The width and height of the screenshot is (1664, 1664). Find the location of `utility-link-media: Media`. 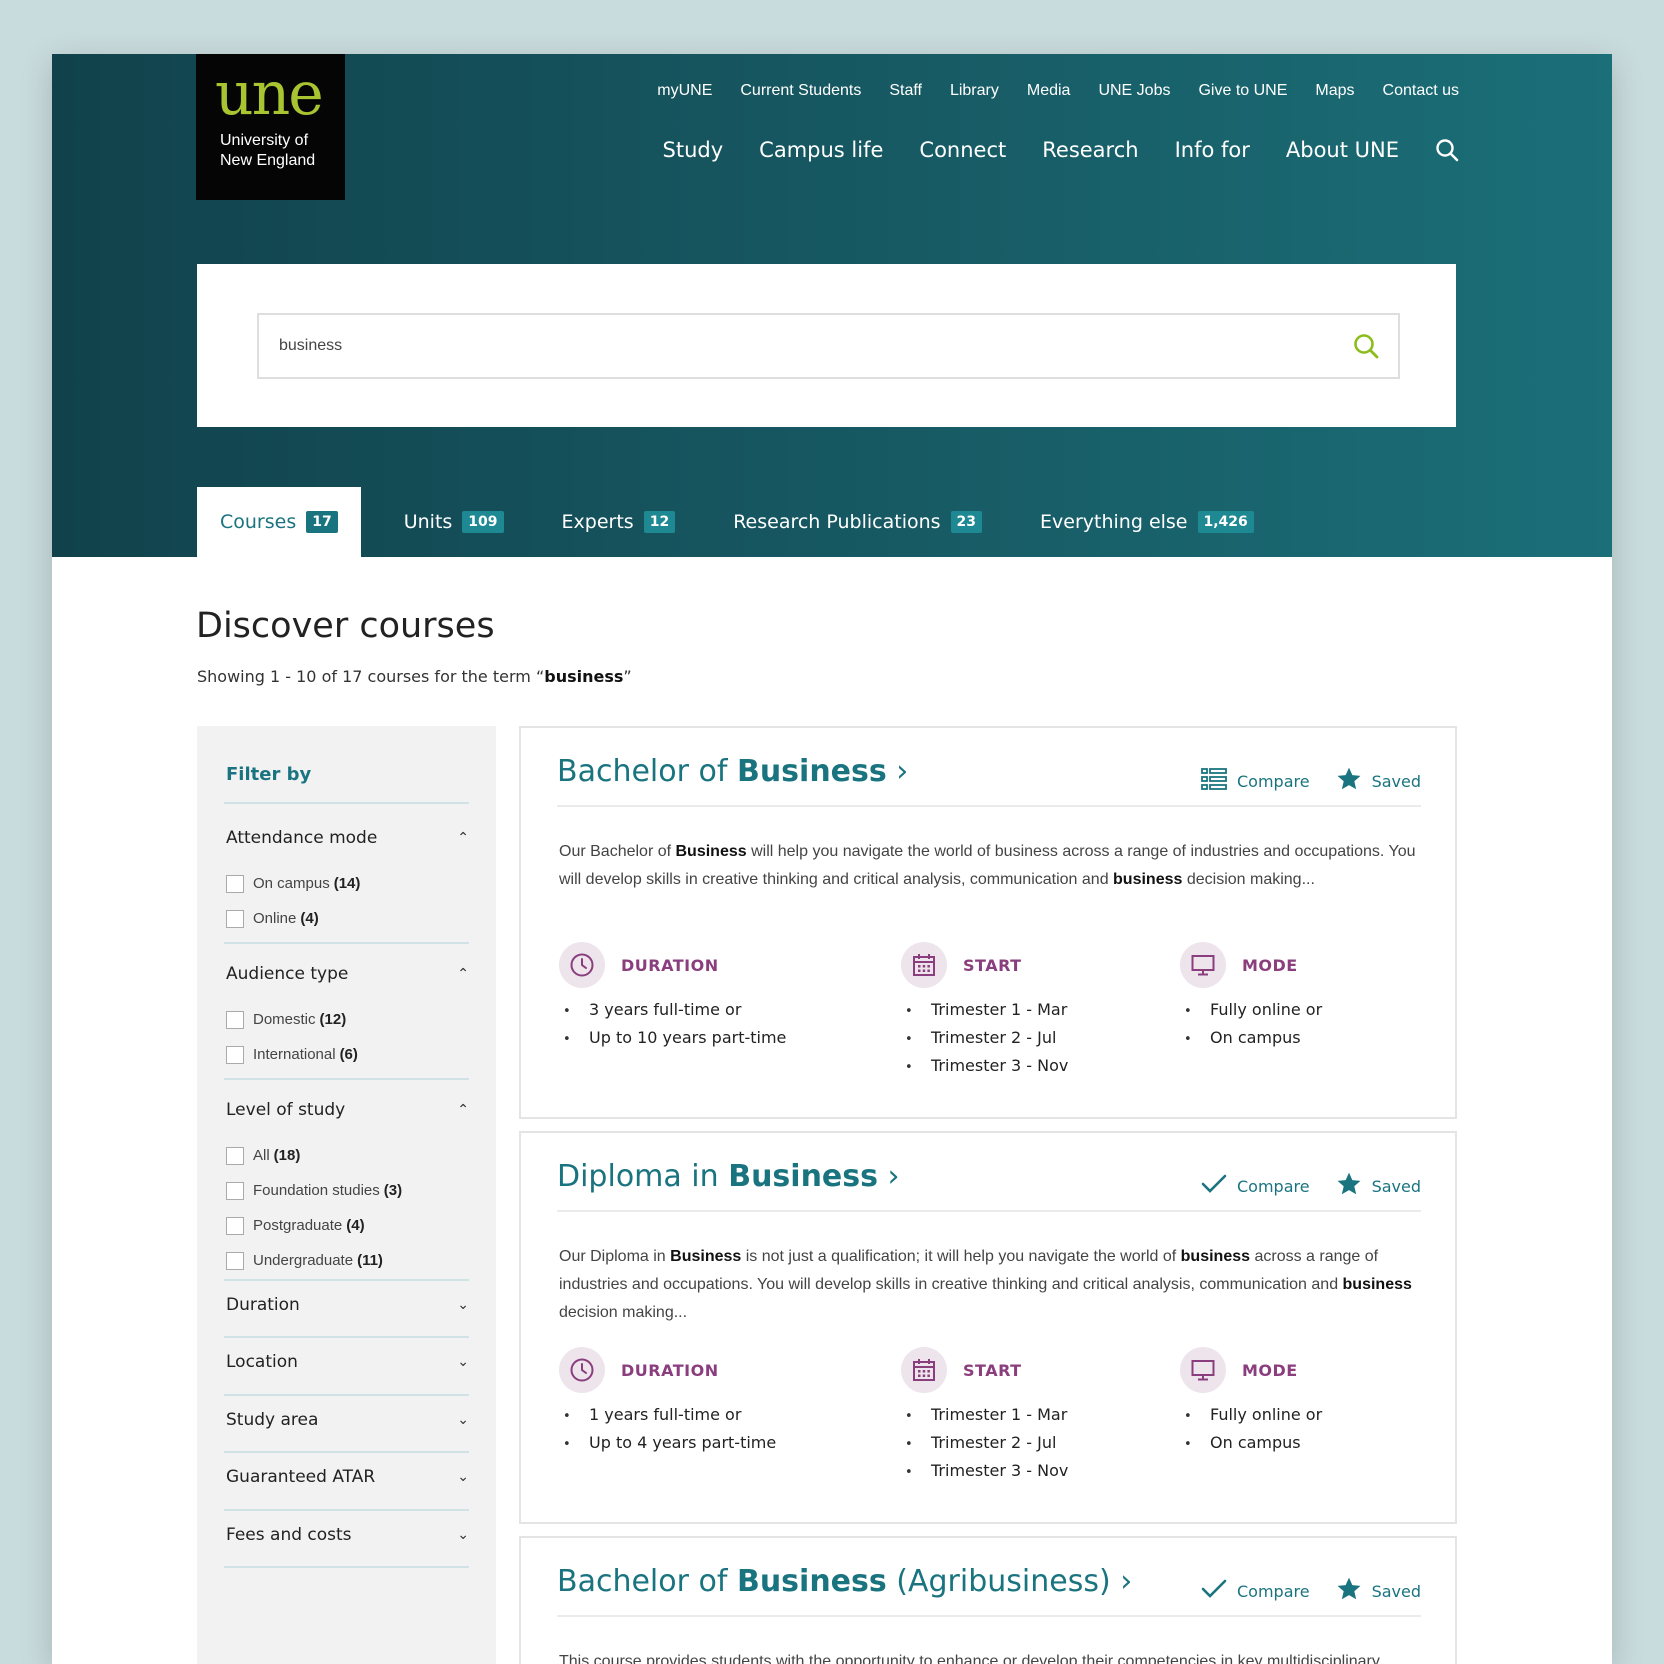

utility-link-media: Media is located at coordinates (1049, 91).